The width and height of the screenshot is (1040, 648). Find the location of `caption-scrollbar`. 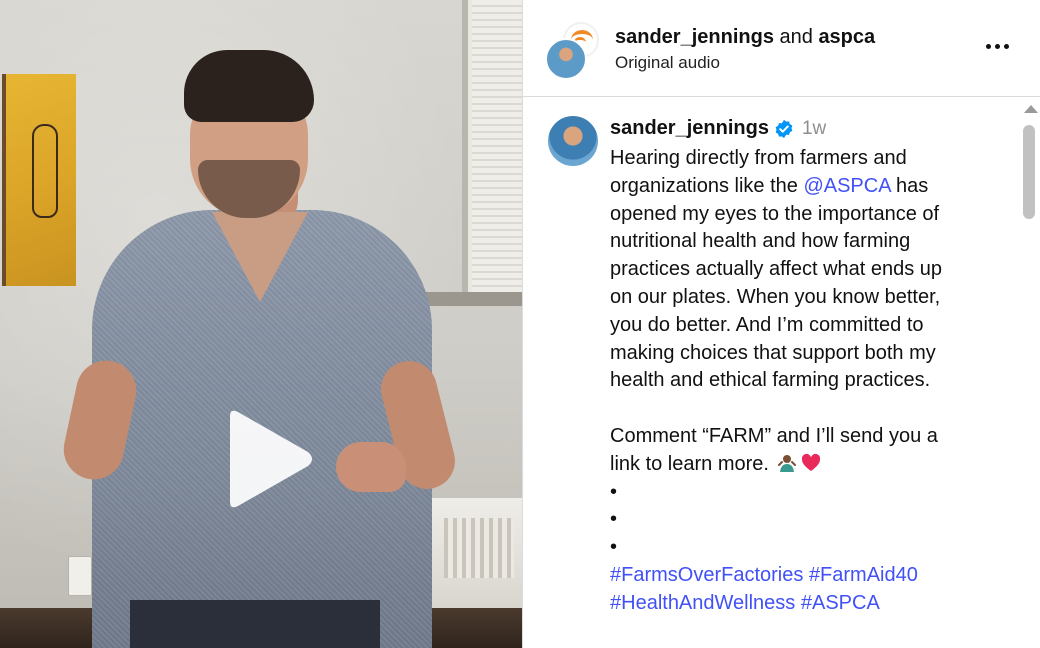

caption-scrollbar is located at coordinates (1029, 372).